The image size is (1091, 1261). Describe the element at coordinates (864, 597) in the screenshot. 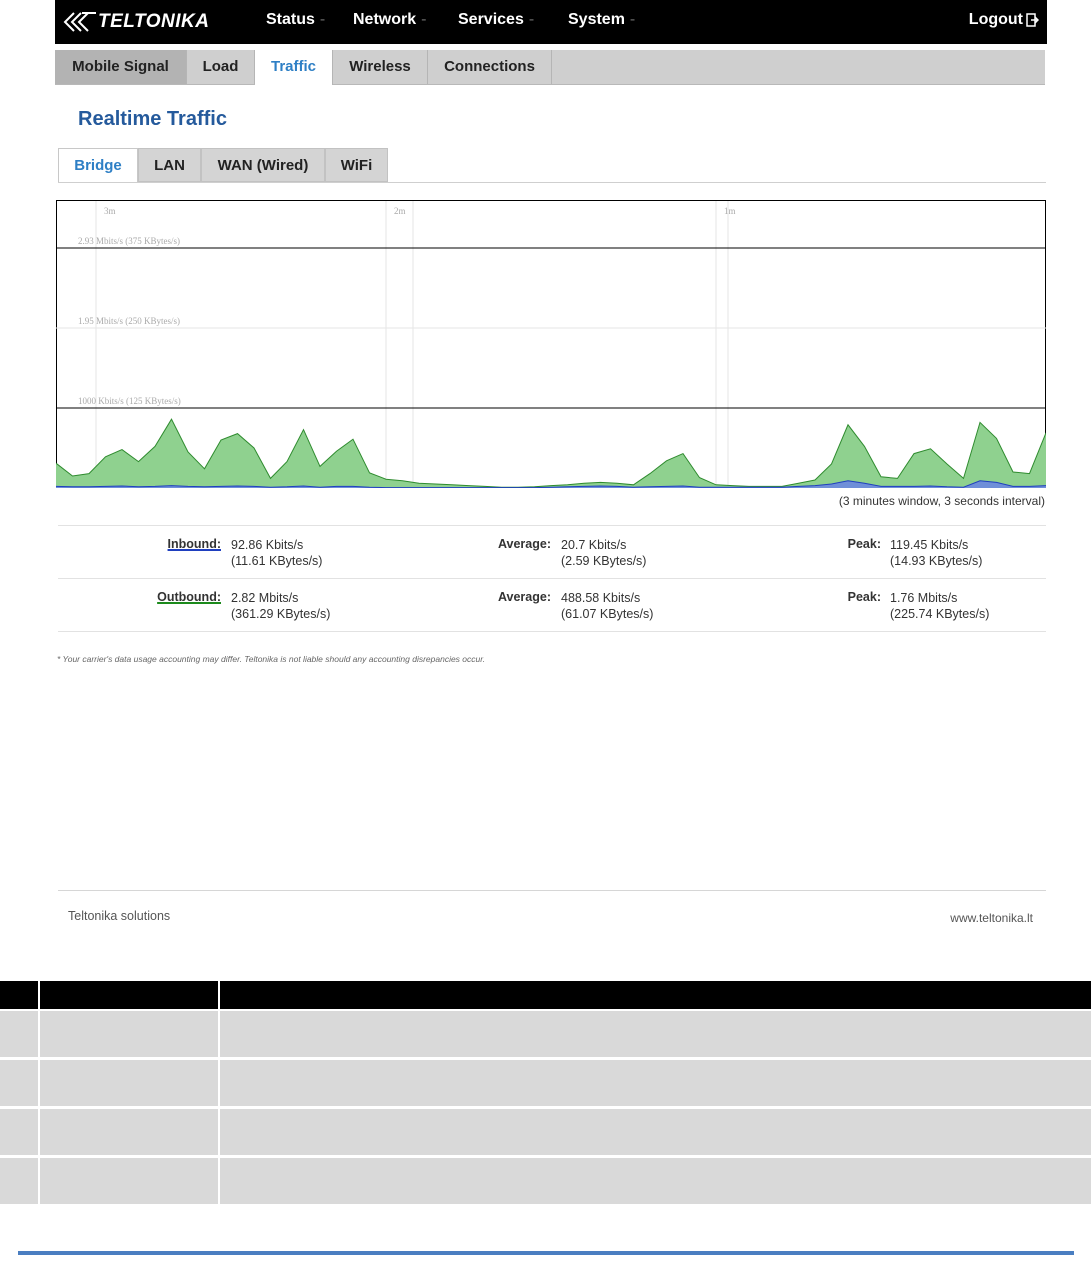

I see `outbound-peak-label: Peak:` at that location.